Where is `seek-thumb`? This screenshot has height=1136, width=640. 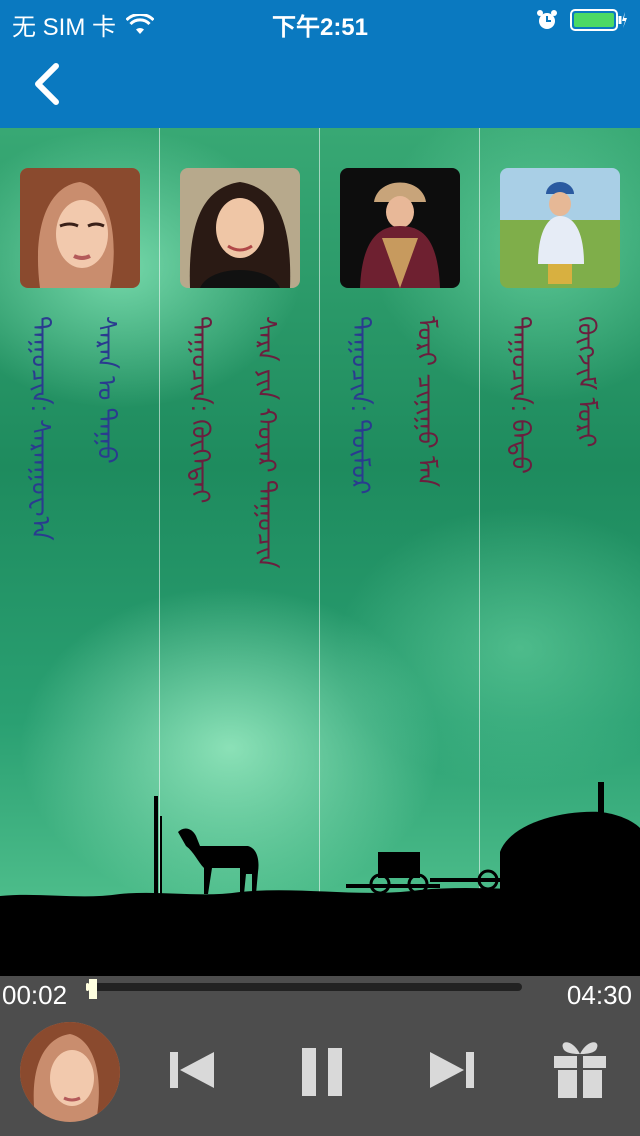 seek-thumb is located at coordinates (93, 989).